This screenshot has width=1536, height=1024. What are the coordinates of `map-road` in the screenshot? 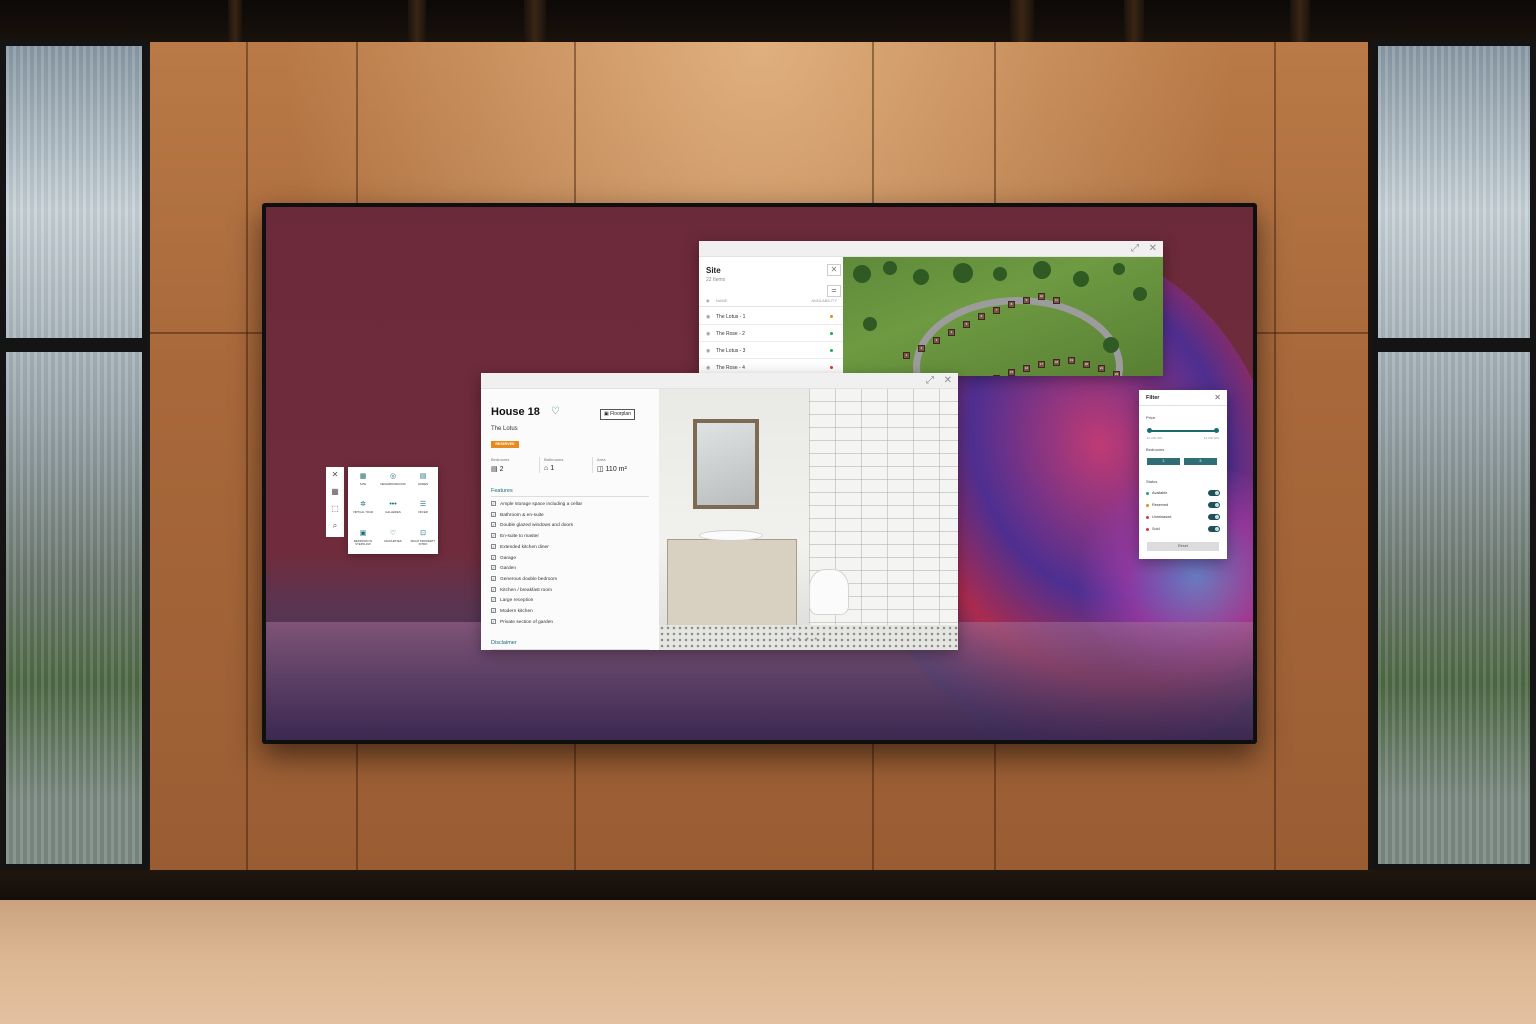 It's located at (1018, 336).